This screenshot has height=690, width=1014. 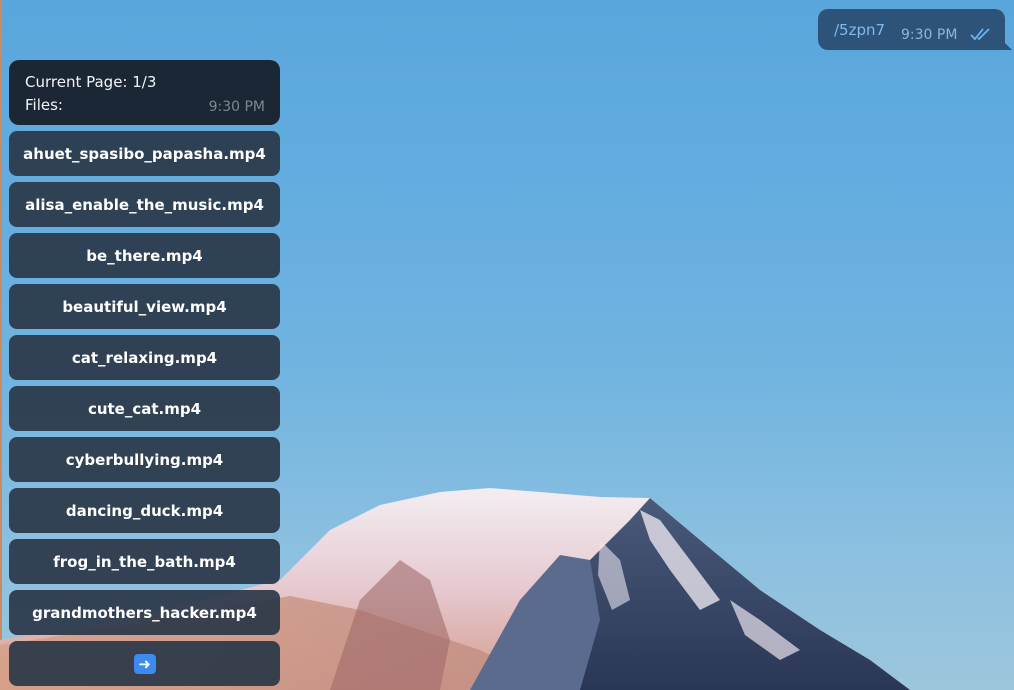 I want to click on next-page-button: ➜, so click(x=144, y=663).